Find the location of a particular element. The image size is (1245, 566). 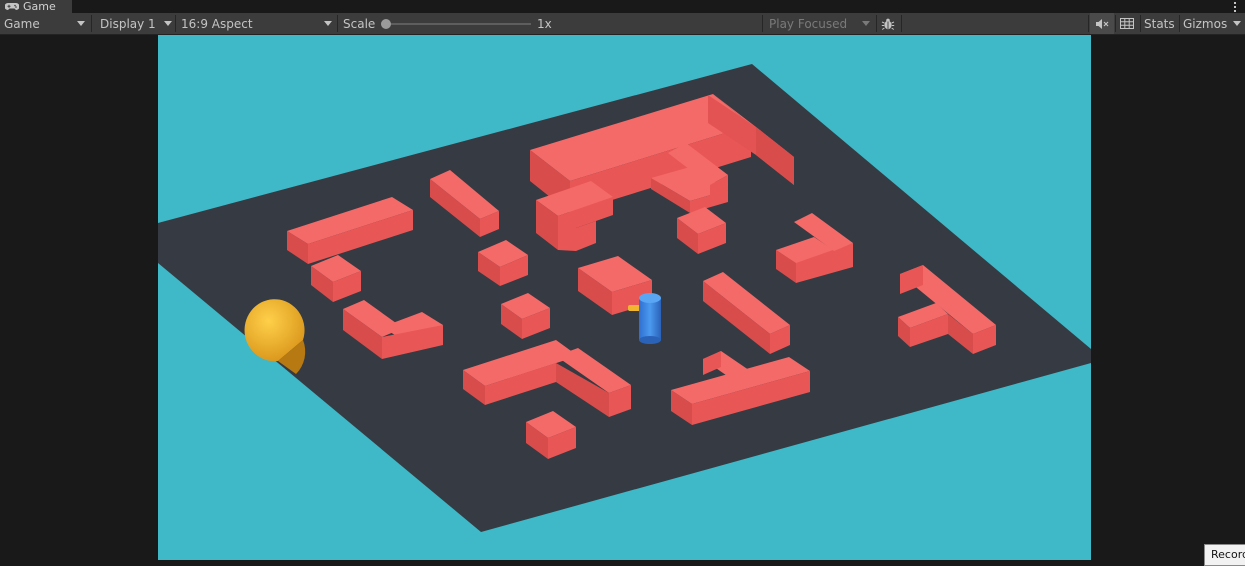

aspect-dropdown: 16:9 Aspect is located at coordinates (257, 23).